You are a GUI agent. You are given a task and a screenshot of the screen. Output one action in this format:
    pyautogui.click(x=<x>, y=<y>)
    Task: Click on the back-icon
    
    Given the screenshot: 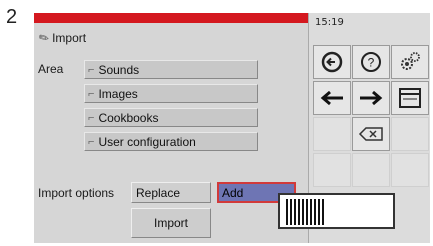 What is the action you would take?
    pyautogui.click(x=332, y=62)
    